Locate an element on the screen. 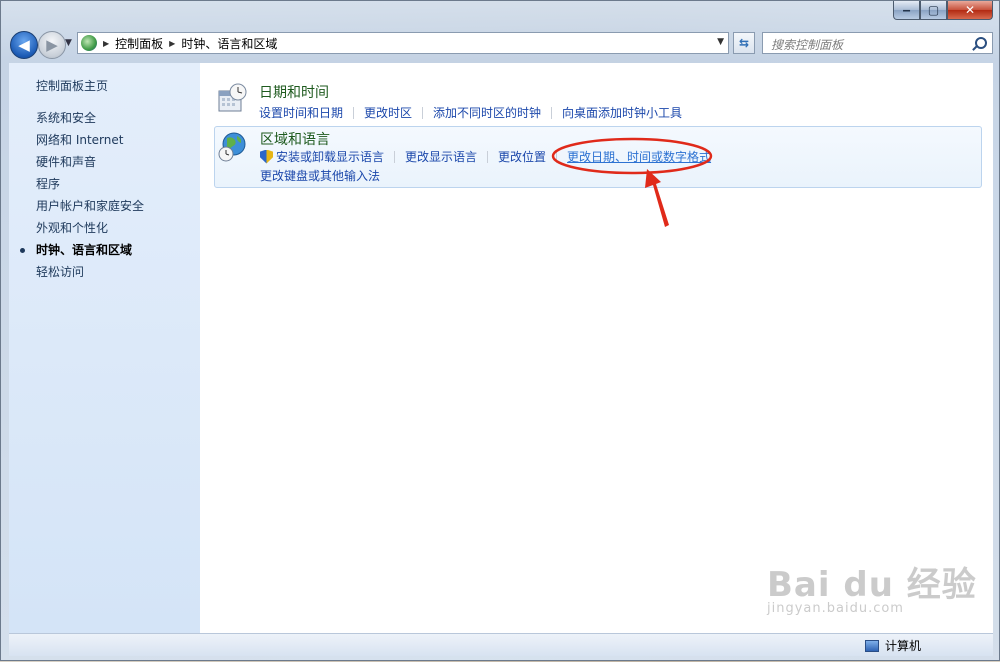 The width and height of the screenshot is (1000, 662). back-button: ◀ is located at coordinates (24, 45).